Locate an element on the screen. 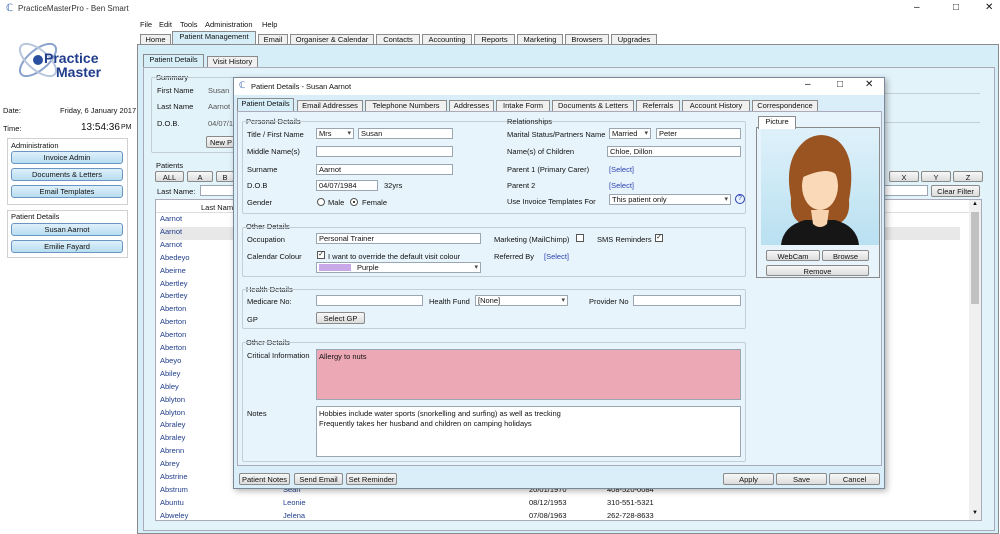  health-fund-label: Health Fund is located at coordinates (449, 301).